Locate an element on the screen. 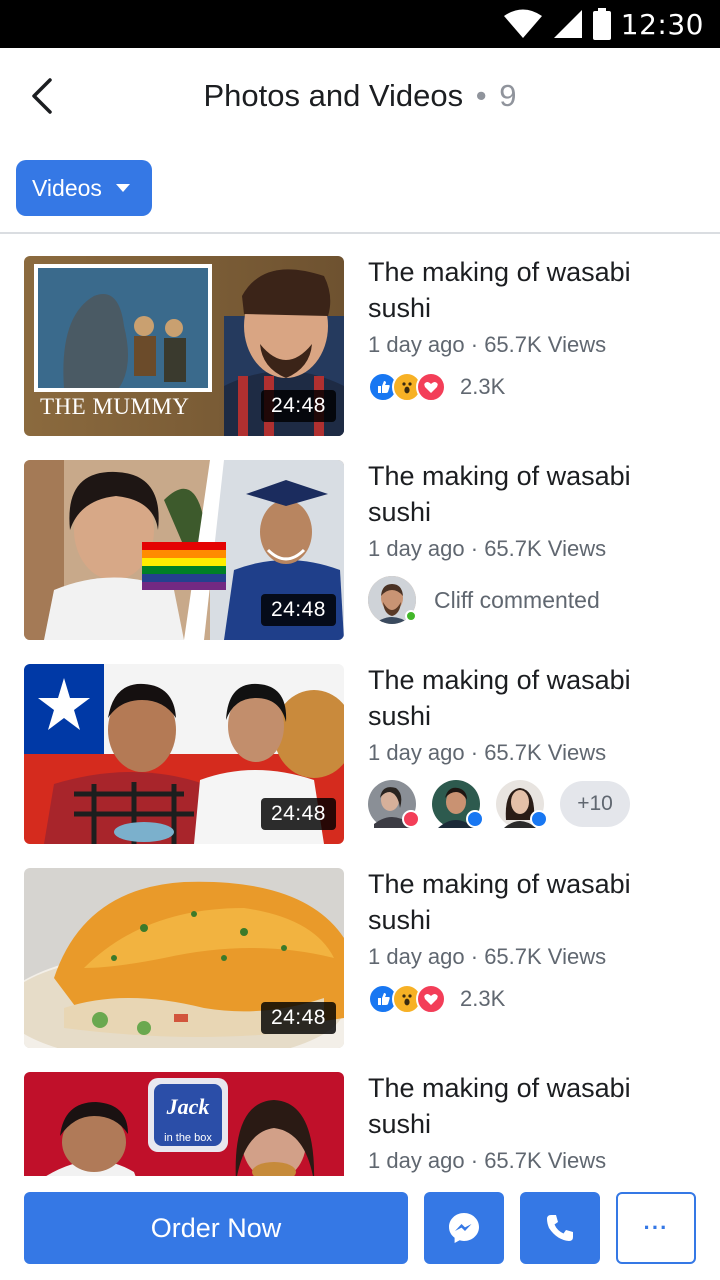  thumbnail-logo-subtext: in the box is located at coordinates (188, 1138).